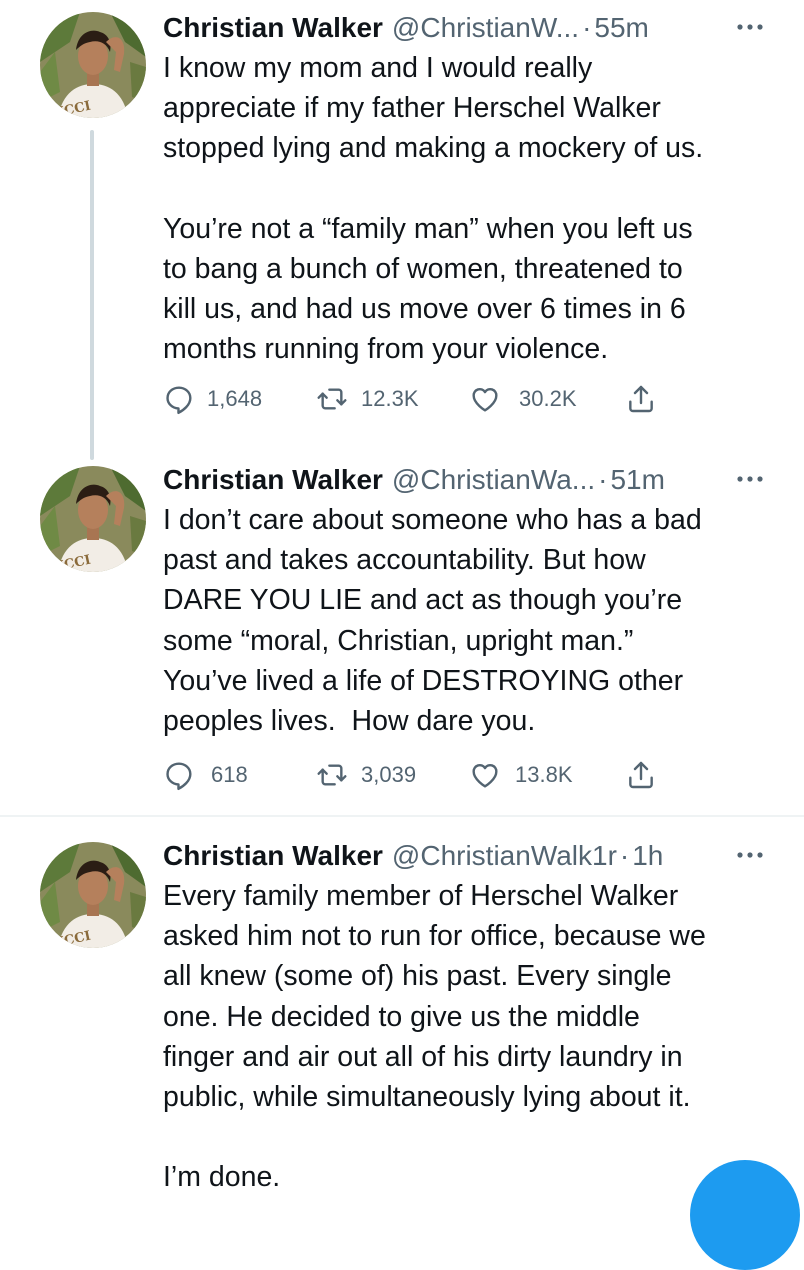  What do you see at coordinates (423, 775) in the screenshot?
I see `action-bar: 618 3,039 13.8K` at bounding box center [423, 775].